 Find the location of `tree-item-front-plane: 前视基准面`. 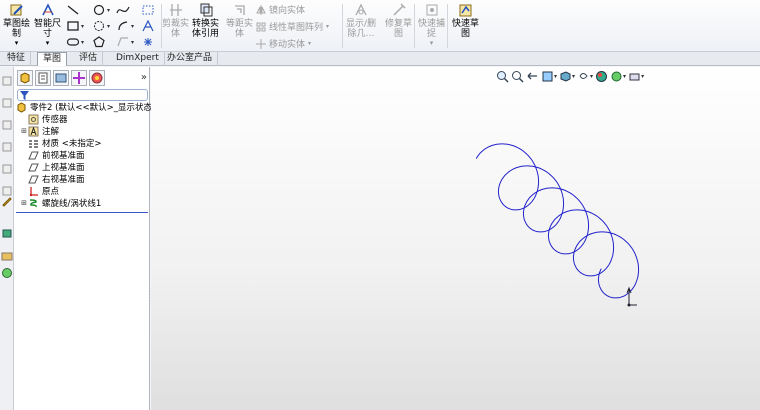

tree-item-front-plane: 前视基准面 is located at coordinates (52, 155).